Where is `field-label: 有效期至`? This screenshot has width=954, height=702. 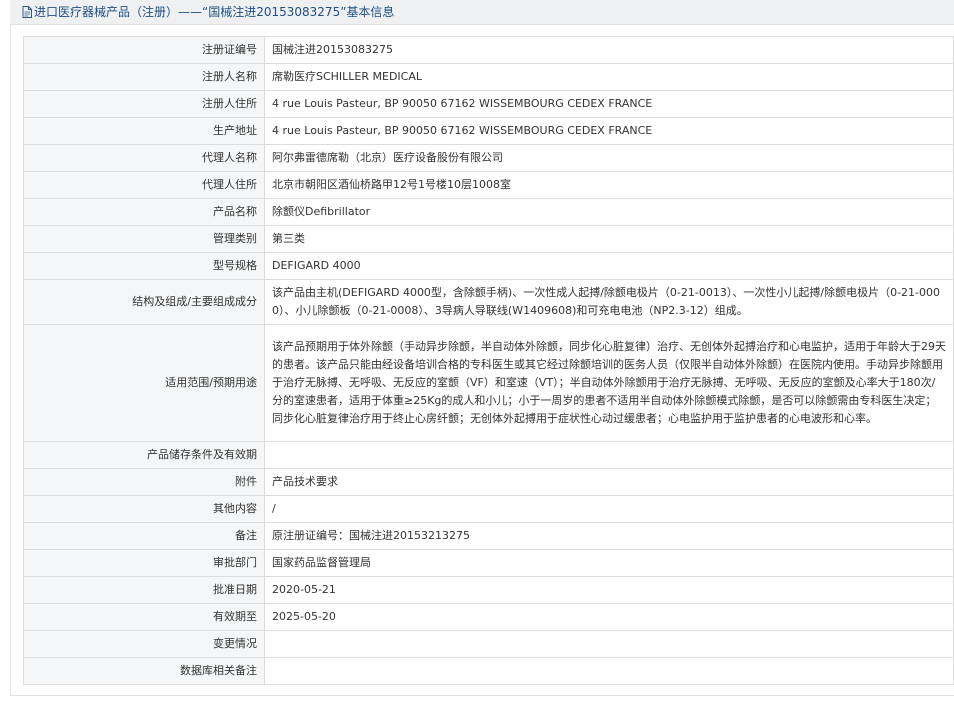
field-label: 有效期至 is located at coordinates (144, 617).